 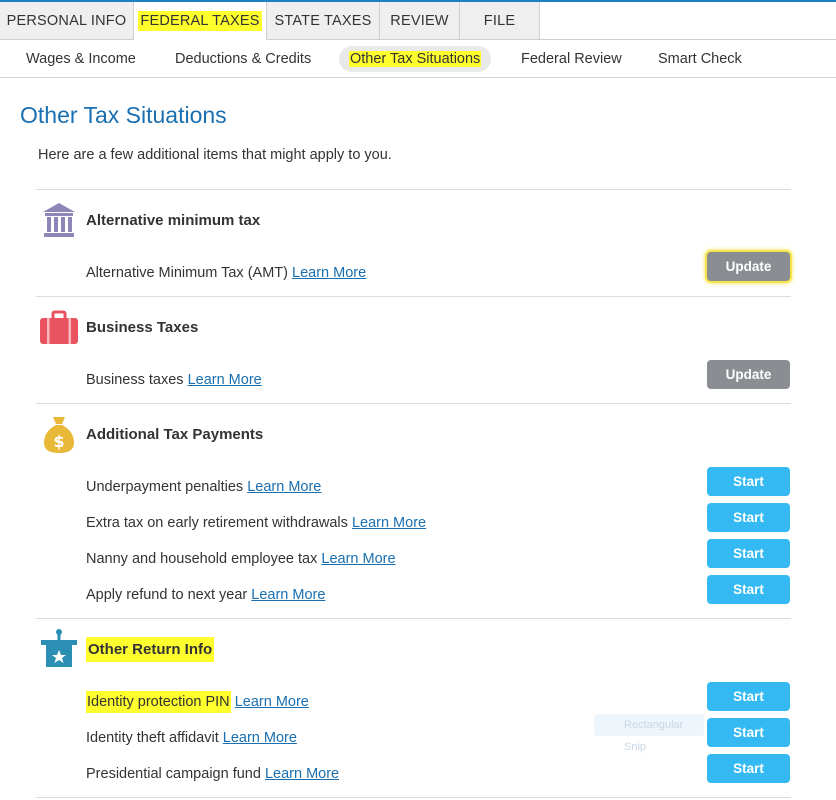 I want to click on tab-review: REVIEW, so click(x=420, y=21).